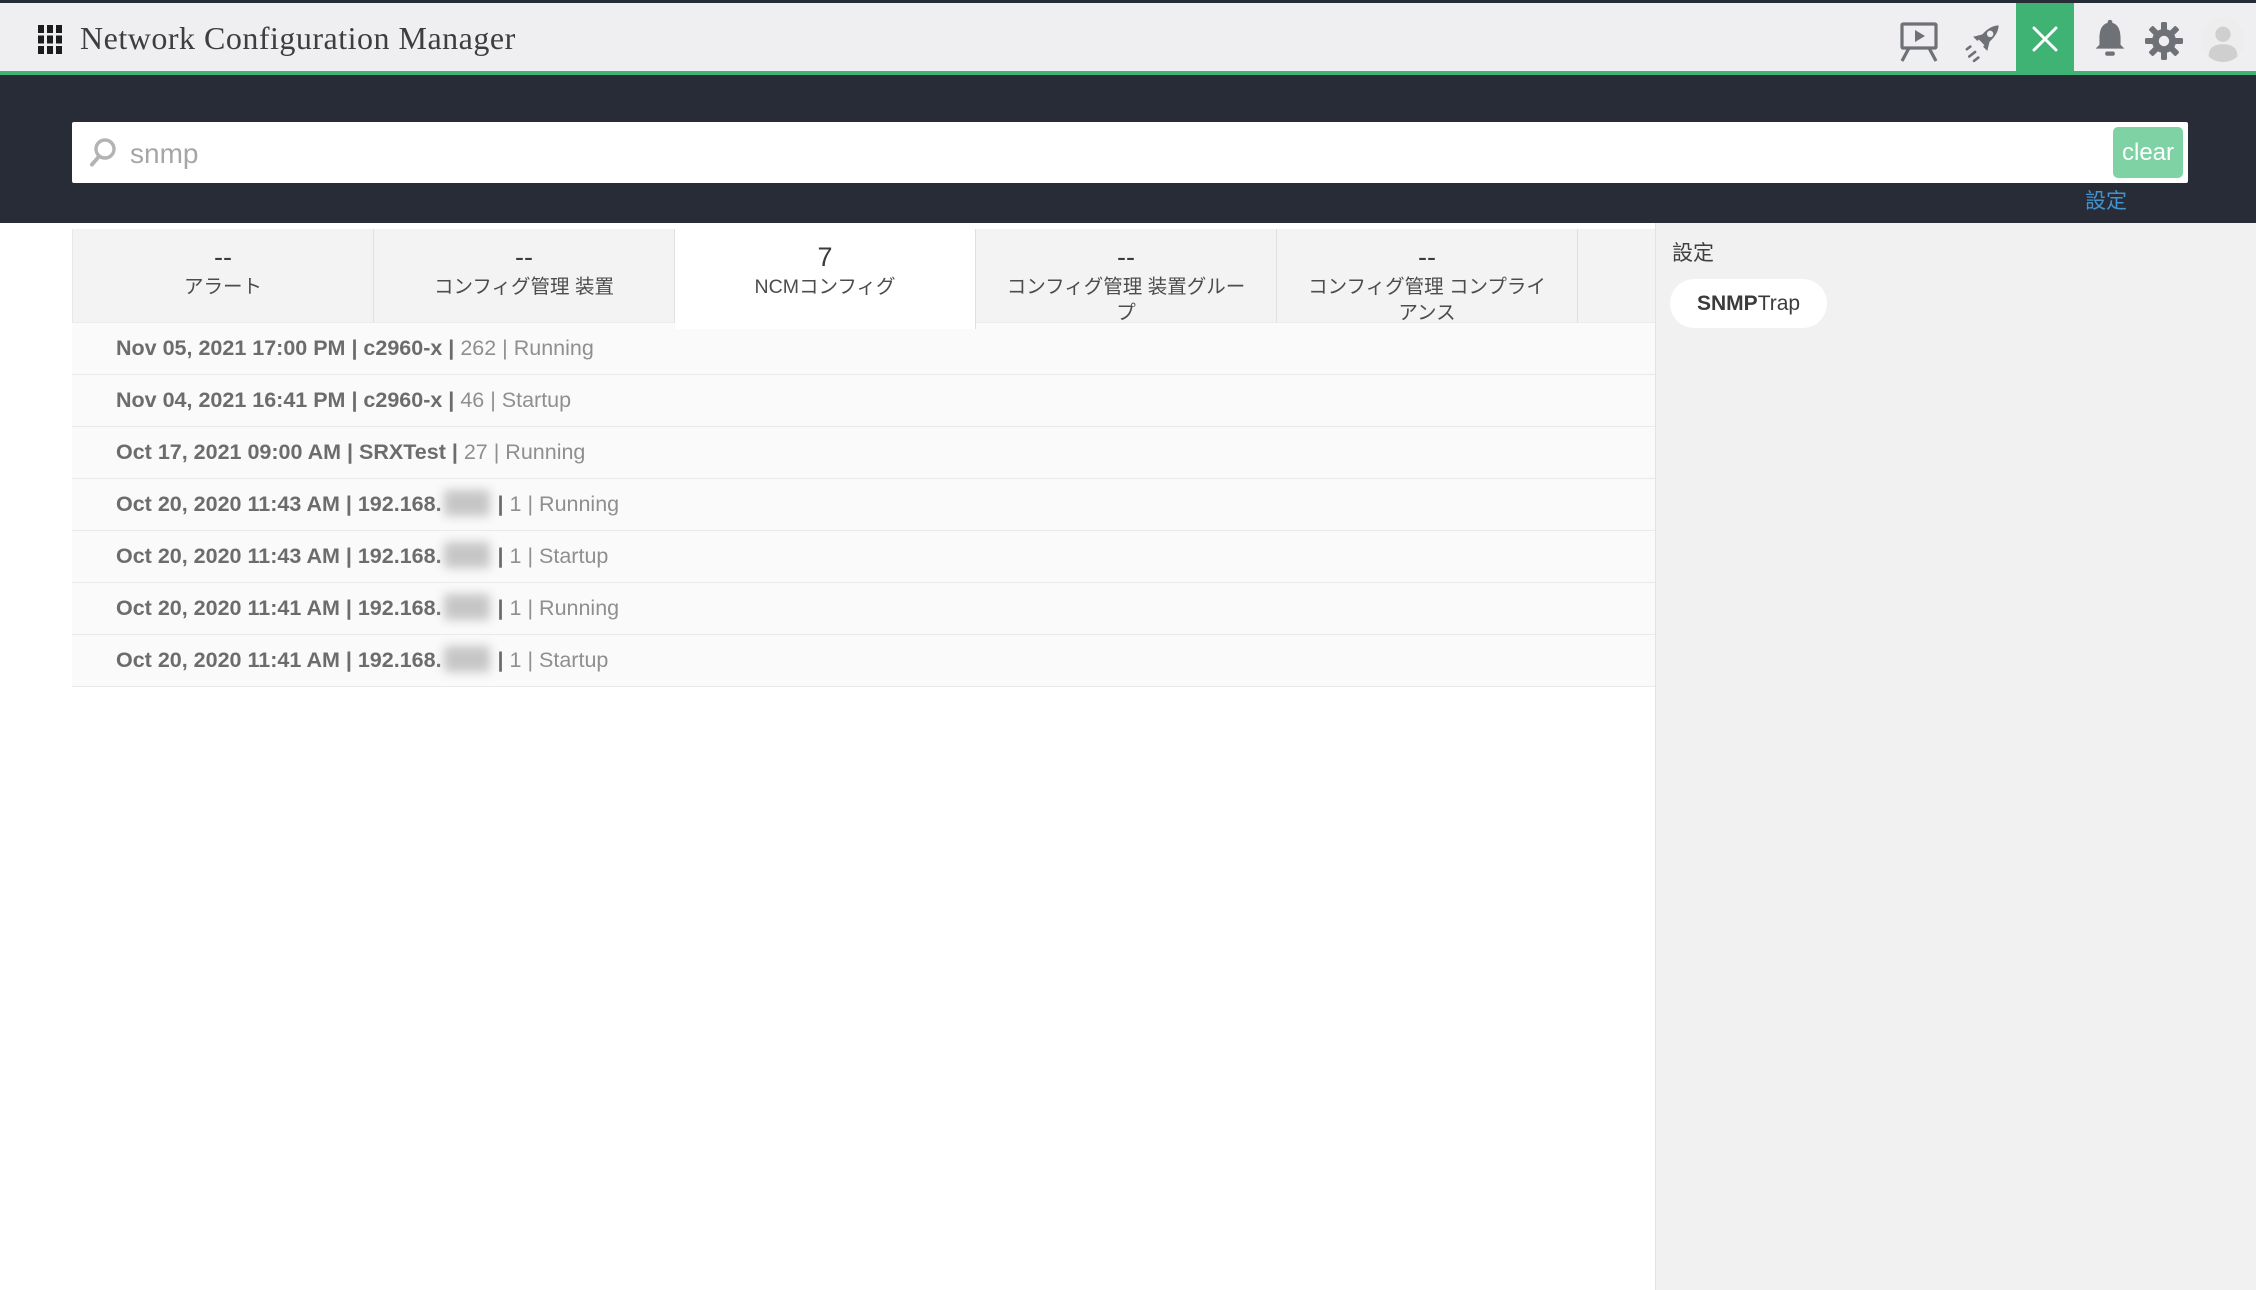 The image size is (2256, 1290). I want to click on result-tab: -- コンフィグ管理 装置, so click(524, 276).